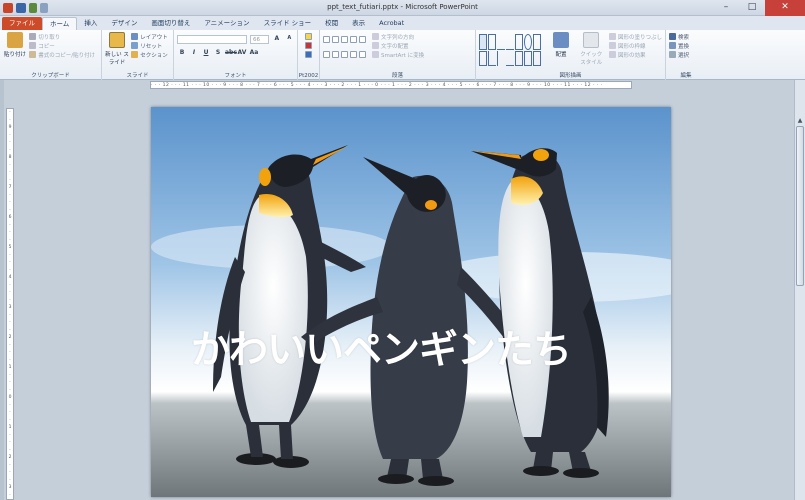 Image resolution: width=805 pixels, height=500 pixels. I want to click on scrollbar-thumb, so click(800, 206).